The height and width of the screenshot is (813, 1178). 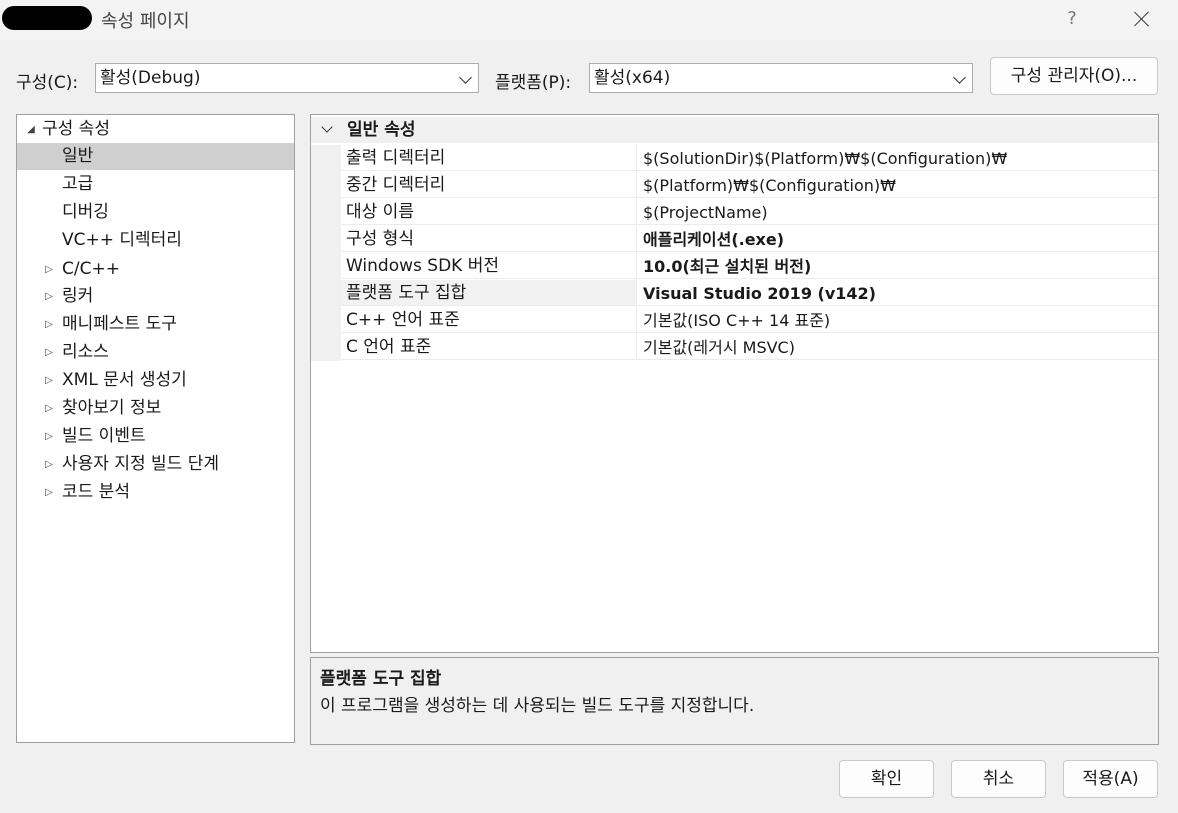 I want to click on tree-item-browse-info: ▷ 찾아보기 정보, so click(x=155, y=408).